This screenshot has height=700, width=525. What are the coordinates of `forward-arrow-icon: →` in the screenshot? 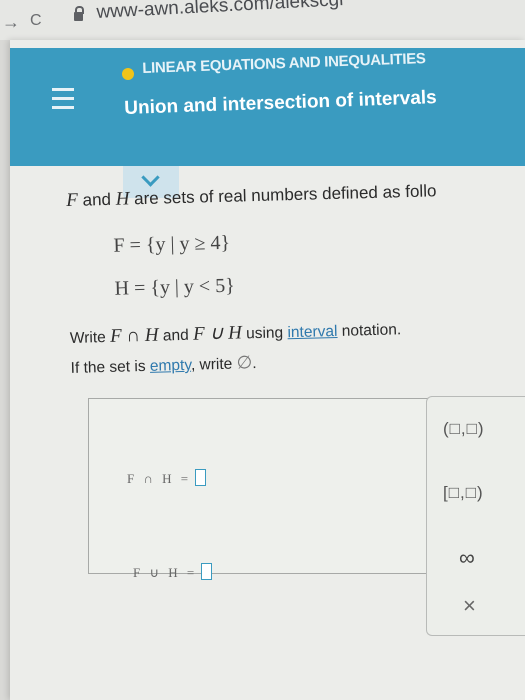 It's located at (11, 22).